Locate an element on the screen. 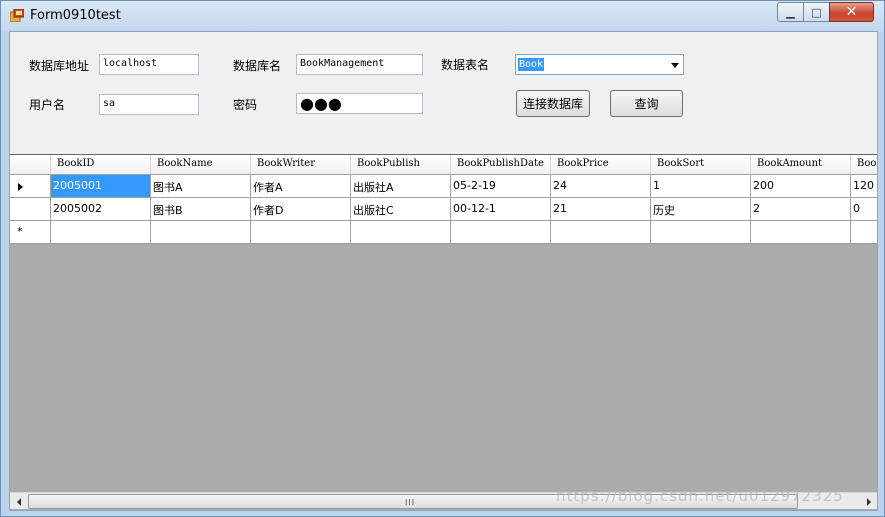 The image size is (885, 517). column-header: BookPrice is located at coordinates (601, 165).